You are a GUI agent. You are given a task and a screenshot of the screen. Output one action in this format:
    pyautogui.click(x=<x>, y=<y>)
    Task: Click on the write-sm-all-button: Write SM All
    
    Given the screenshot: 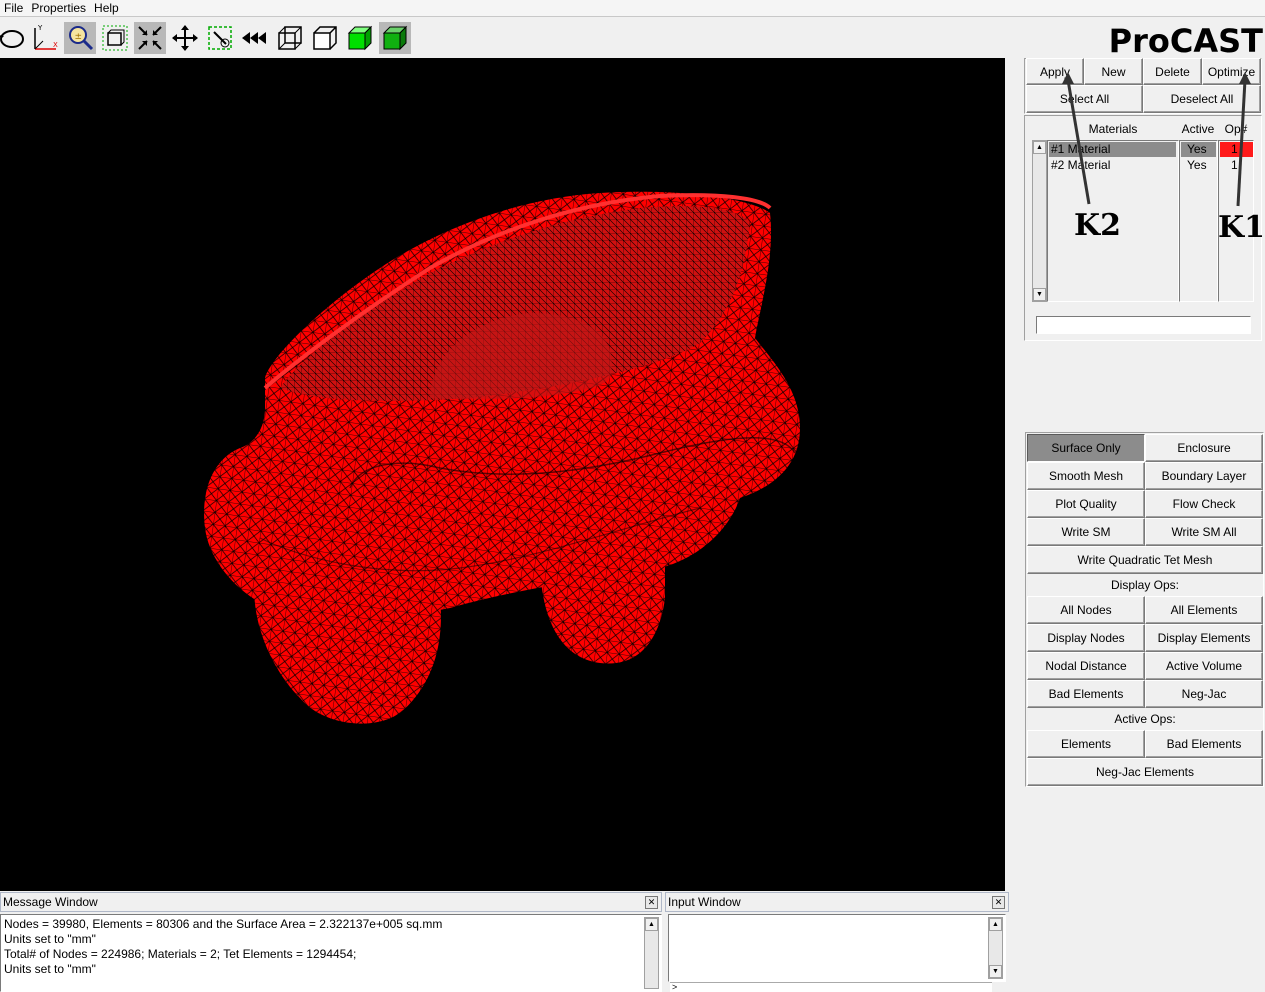 What is the action you would take?
    pyautogui.click(x=1204, y=532)
    